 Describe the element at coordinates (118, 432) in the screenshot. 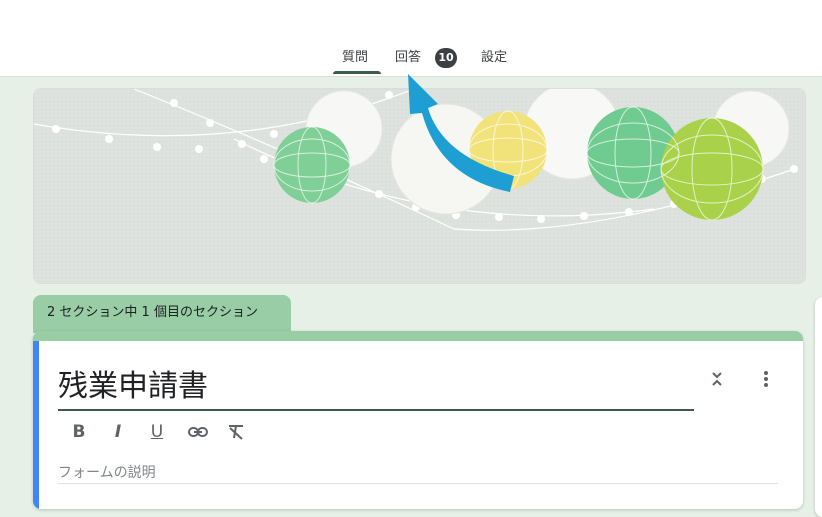

I see `italic-icon: I` at that location.